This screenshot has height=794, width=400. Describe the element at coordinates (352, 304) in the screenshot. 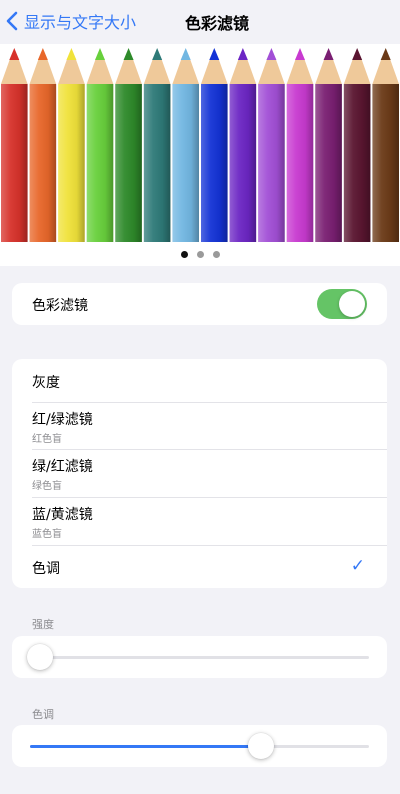

I see `switch-knob` at that location.